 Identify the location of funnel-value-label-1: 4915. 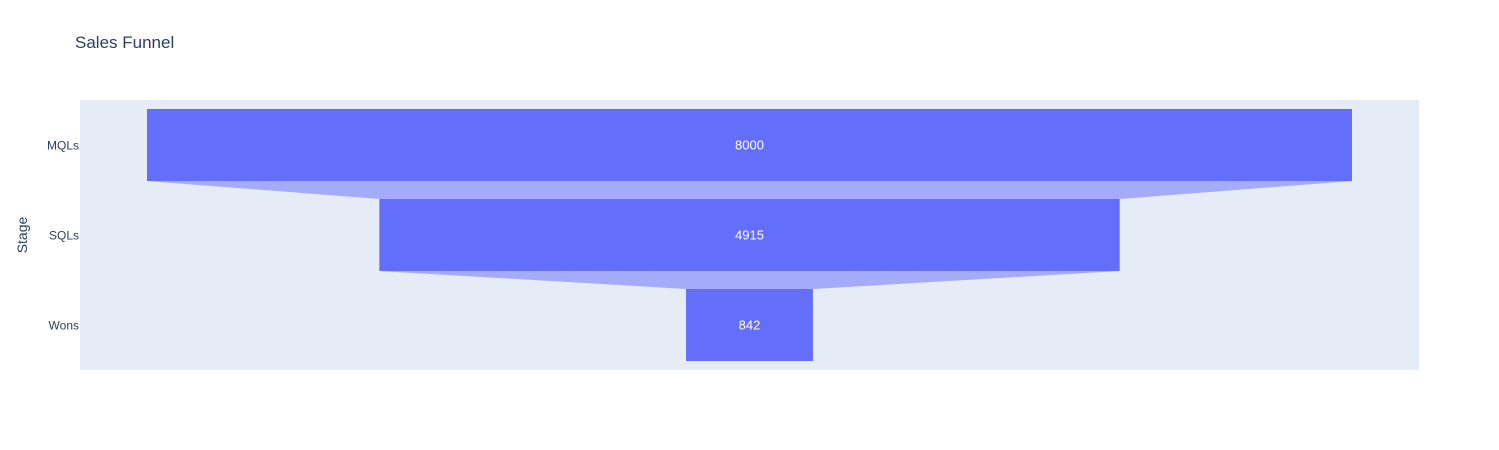
(749, 235).